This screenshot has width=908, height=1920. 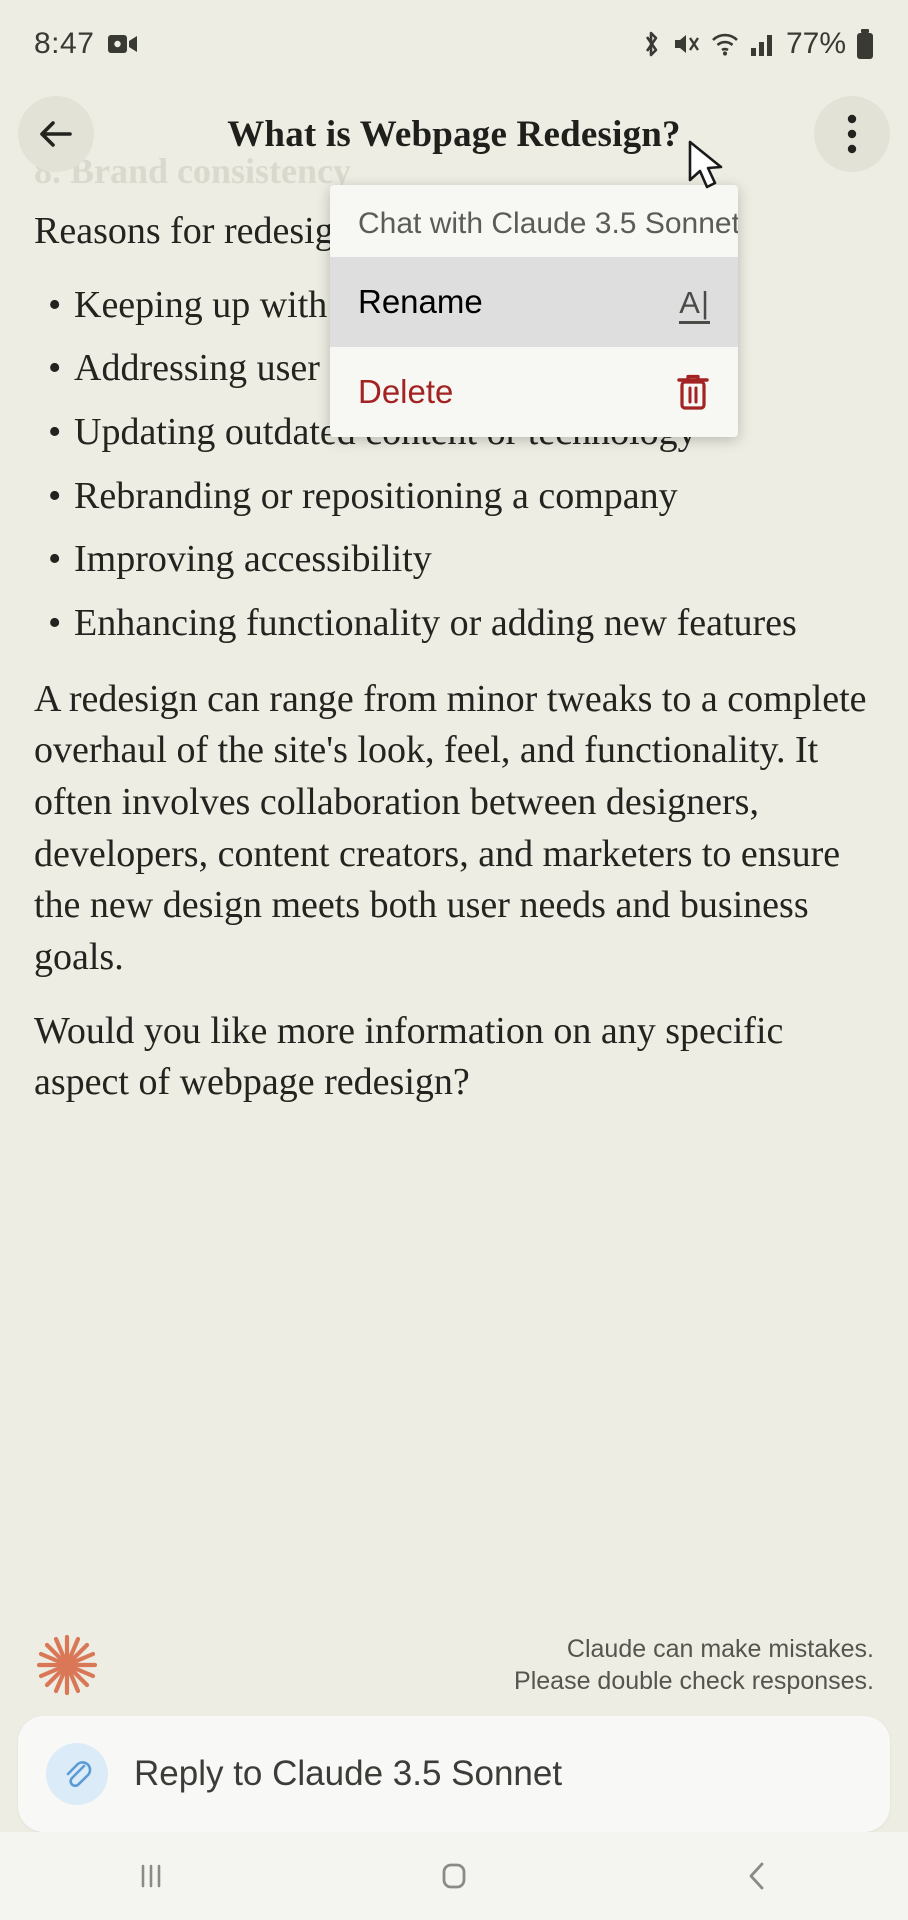 I want to click on home-square-icon, so click(x=454, y=1876).